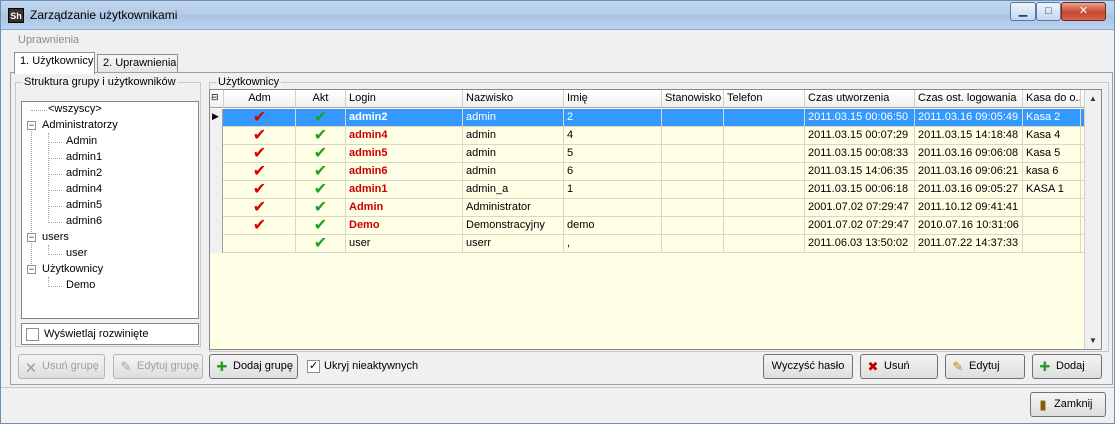 The width and height of the screenshot is (1115, 424). I want to click on remove-group-button: 🗙 Usuń grupę, so click(61, 366).